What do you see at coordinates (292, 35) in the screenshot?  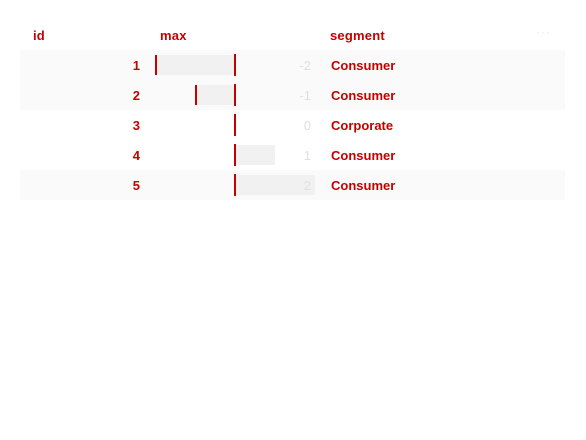 I see `table-header: id max segment ···` at bounding box center [292, 35].